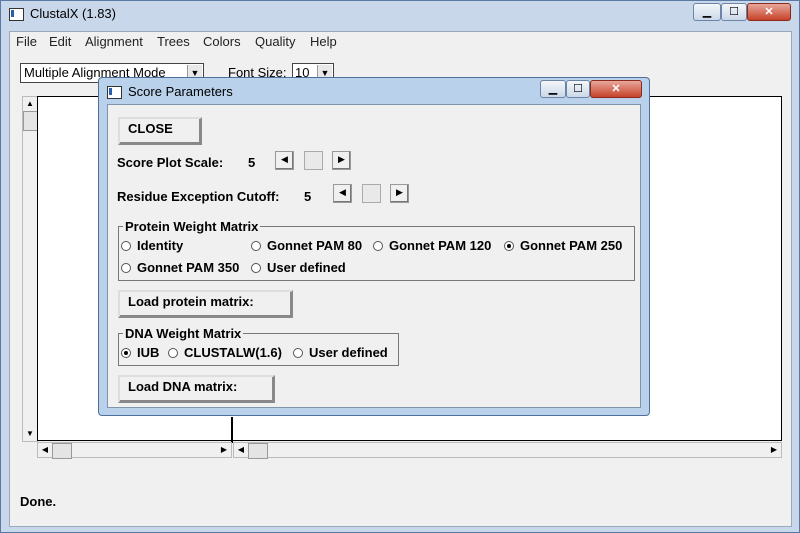 The image size is (800, 533). Describe the element at coordinates (170, 162) in the screenshot. I see `score-plot-scale-label: Score Plot Scale:` at that location.